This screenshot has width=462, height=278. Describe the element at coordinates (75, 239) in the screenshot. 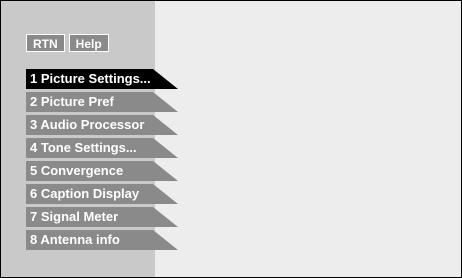

I see `menu-item-label: 8 Antenna info` at that location.